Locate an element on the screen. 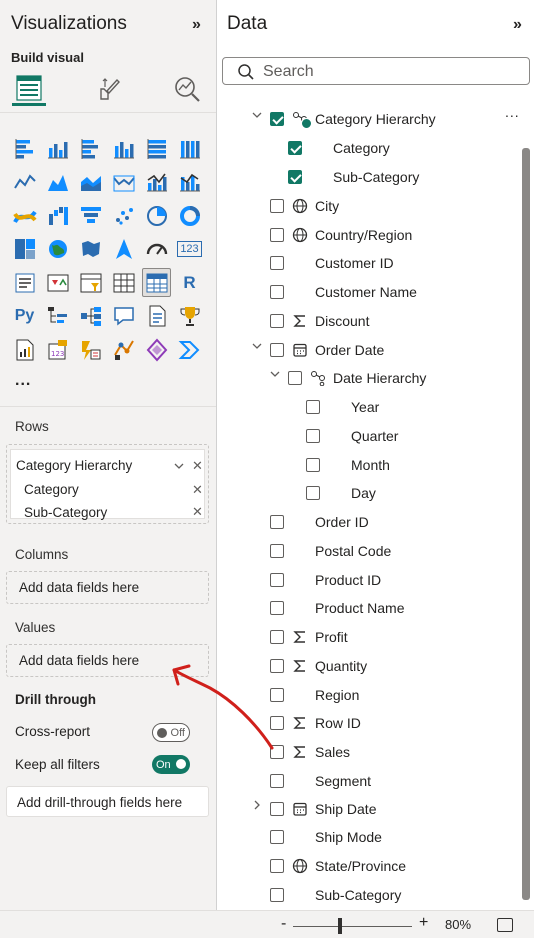 The image size is (534, 938). field-label: Region is located at coordinates (337, 697).